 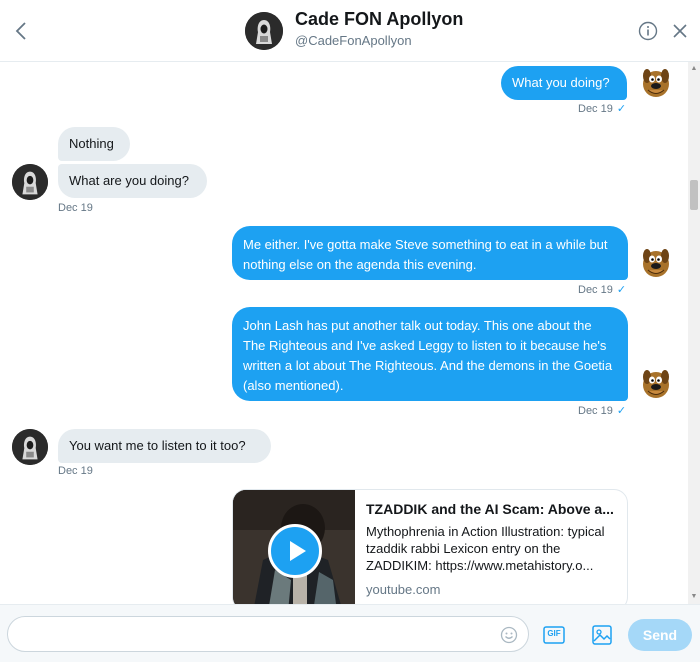 I want to click on video-thumbnail, so click(x=294, y=547).